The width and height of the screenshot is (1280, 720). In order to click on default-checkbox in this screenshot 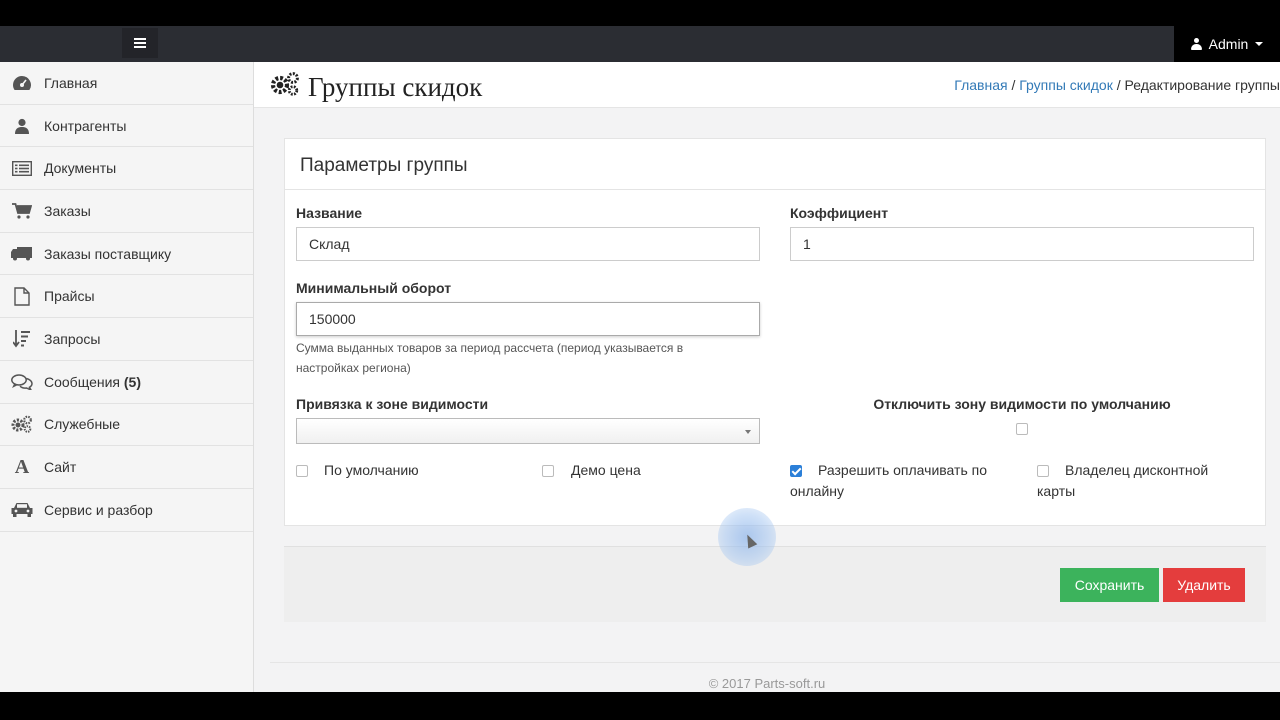, I will do `click(302, 471)`.